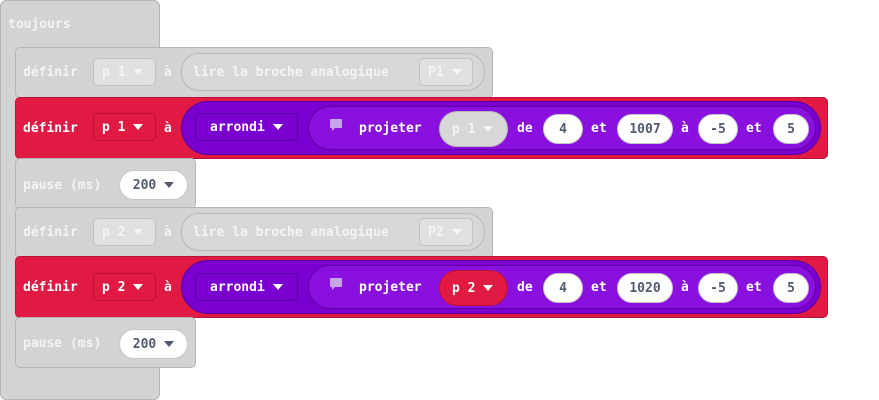  Describe the element at coordinates (436, 232) in the screenshot. I see `pin-name: P2` at that location.